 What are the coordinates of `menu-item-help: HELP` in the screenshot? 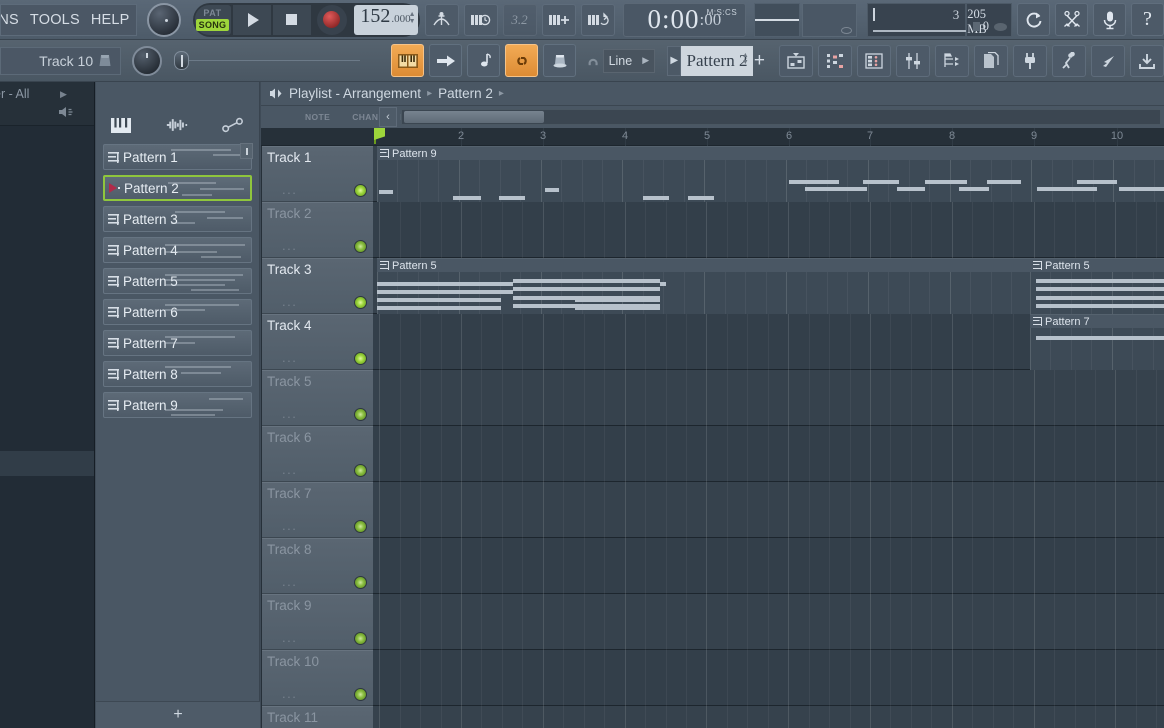 It's located at (110, 20).